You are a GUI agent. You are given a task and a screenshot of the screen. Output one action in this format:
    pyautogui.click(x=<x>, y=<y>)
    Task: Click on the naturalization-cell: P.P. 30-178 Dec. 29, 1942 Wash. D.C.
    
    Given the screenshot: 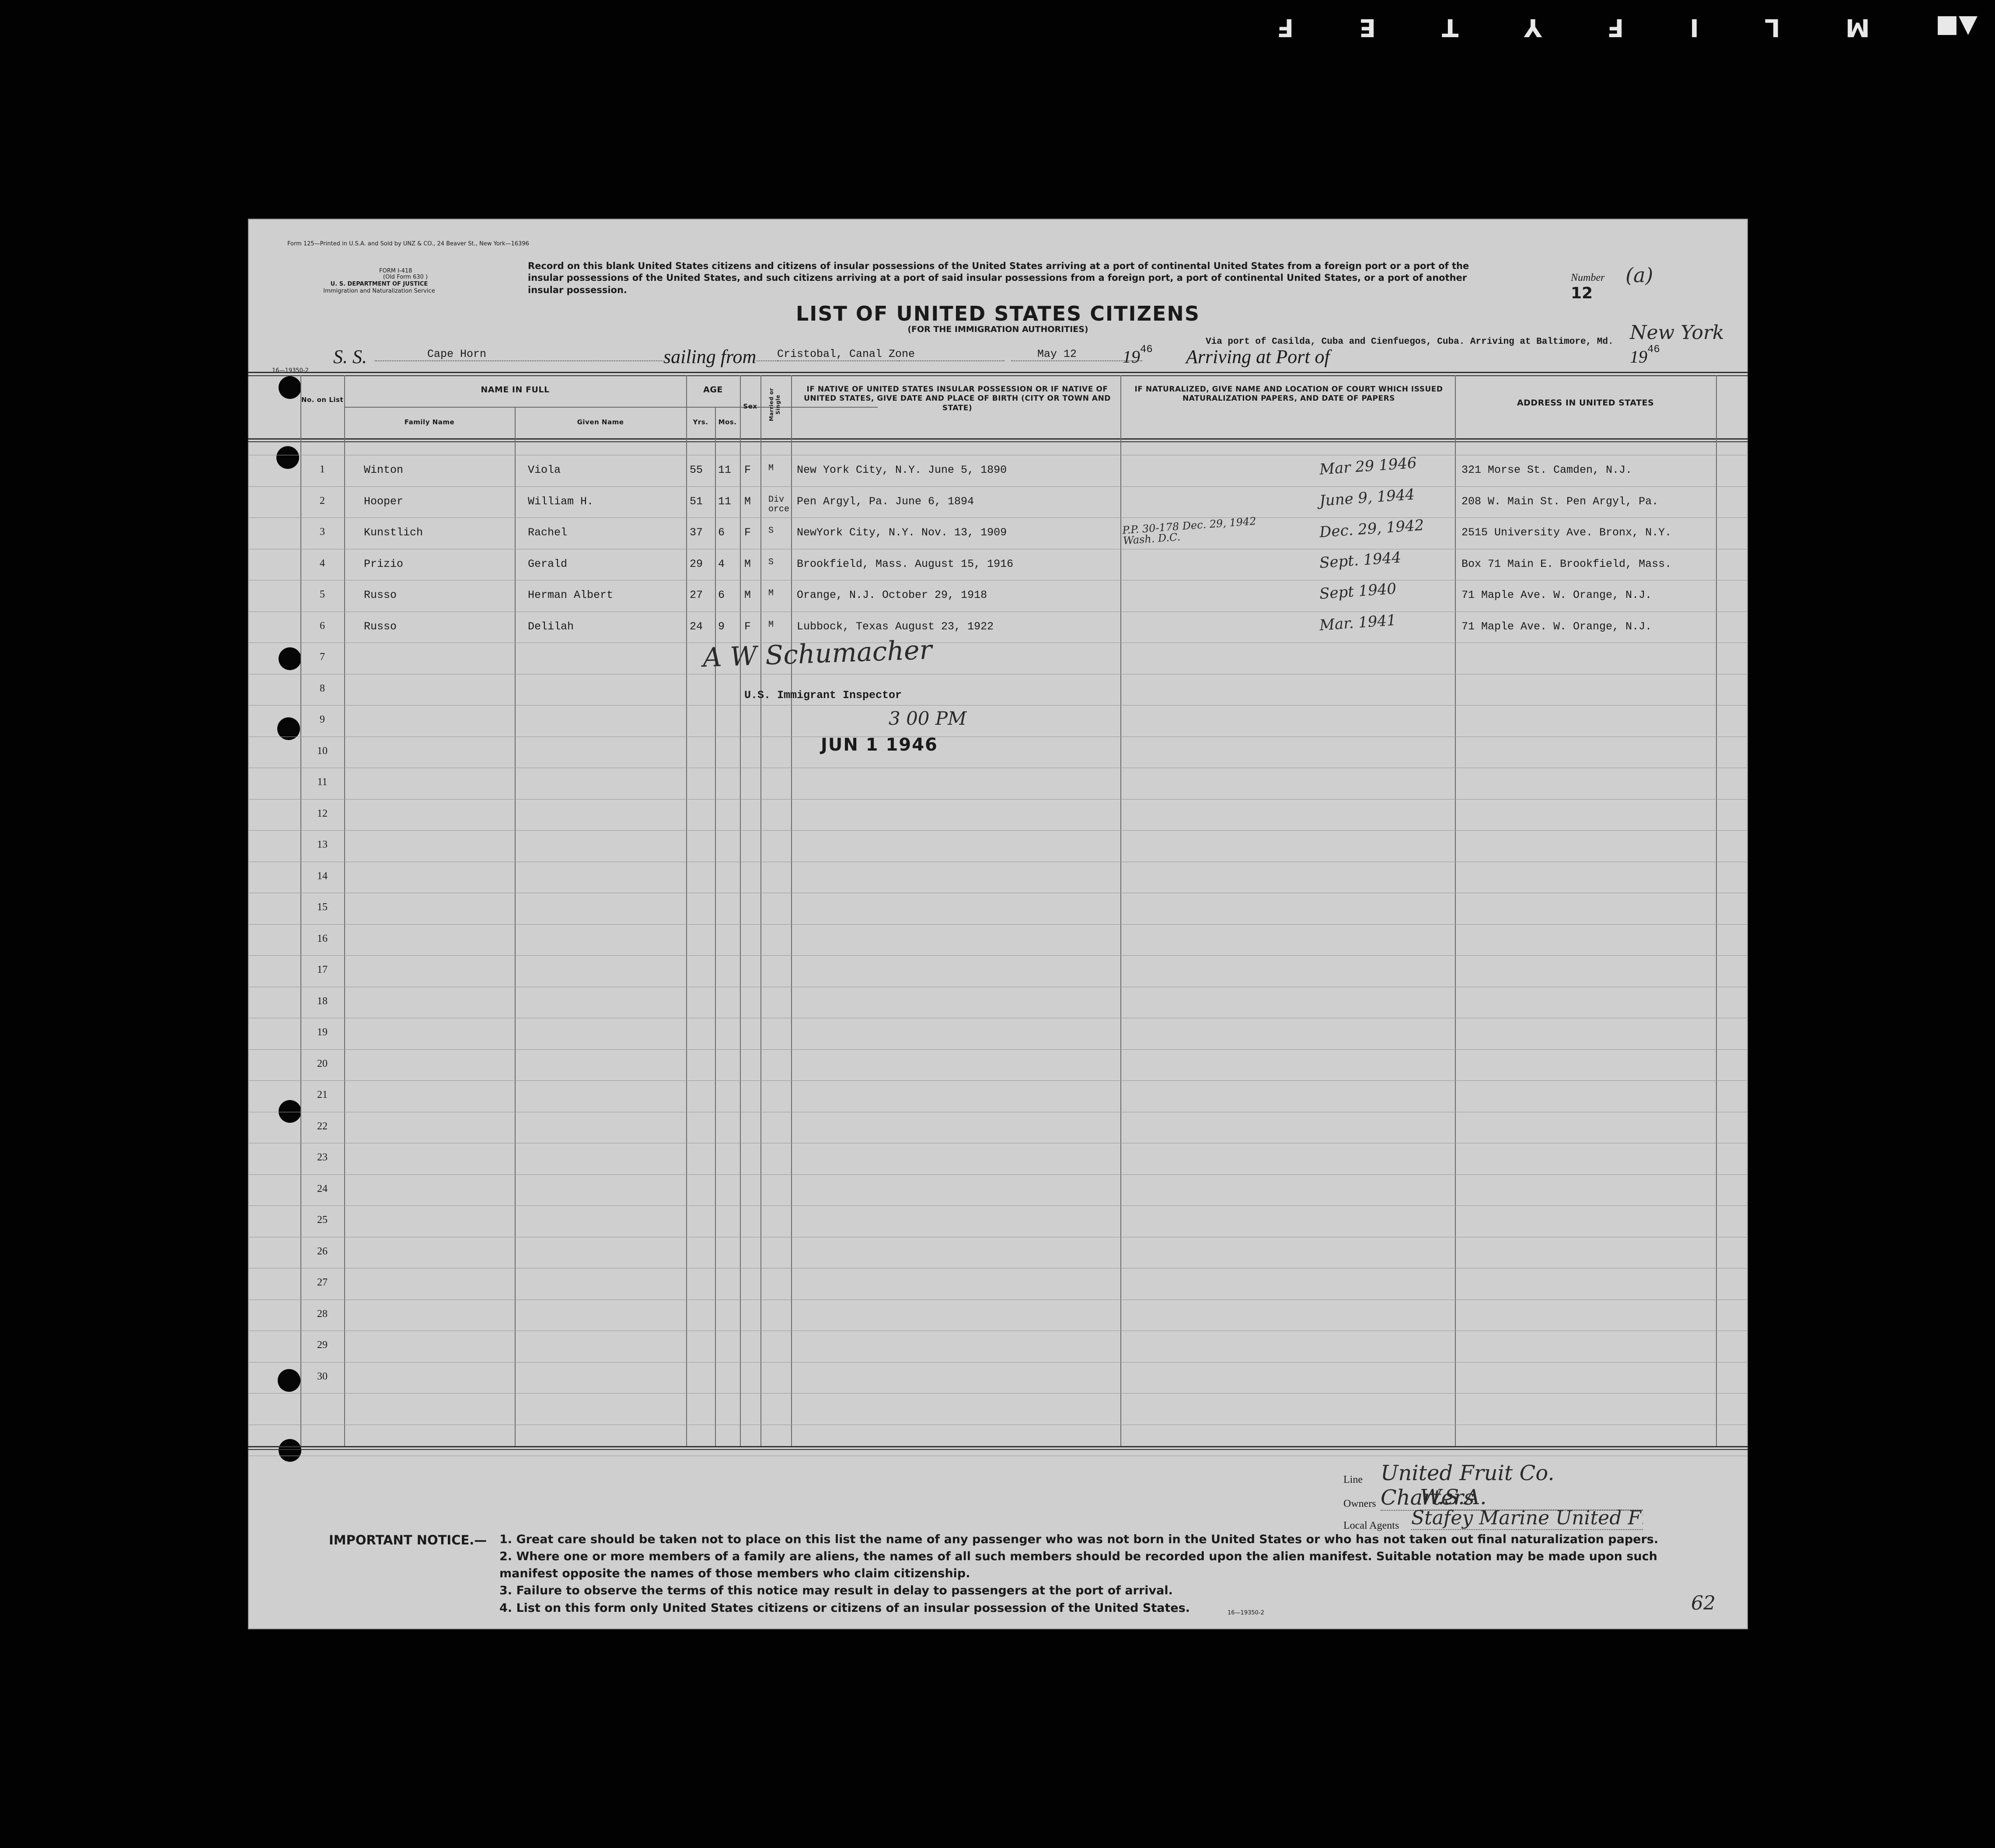 What is the action you would take?
    pyautogui.click(x=1189, y=531)
    